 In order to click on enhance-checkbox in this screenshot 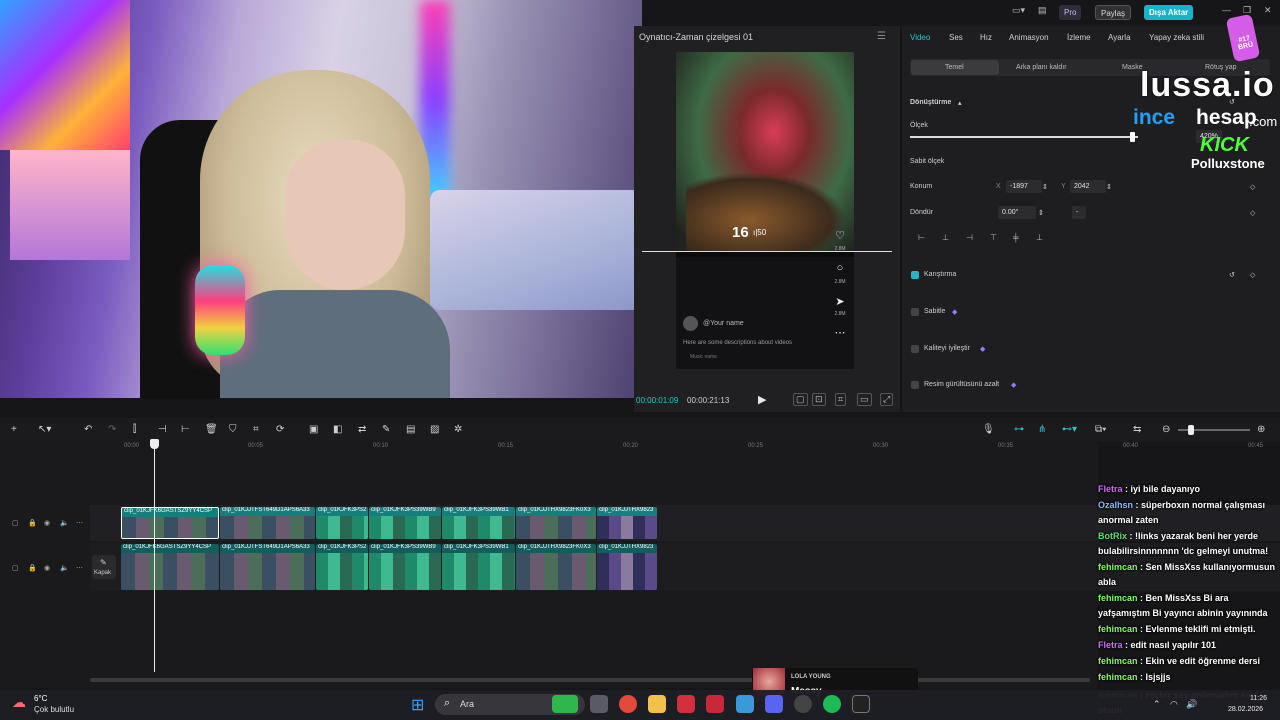, I will do `click(915, 349)`.